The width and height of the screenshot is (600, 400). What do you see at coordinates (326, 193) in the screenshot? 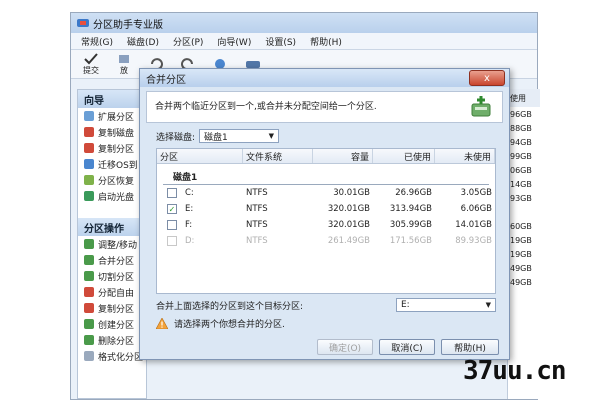
I see `table-row: C: NTFS 30.01GB 26.96GB 3.05GB` at bounding box center [326, 193].